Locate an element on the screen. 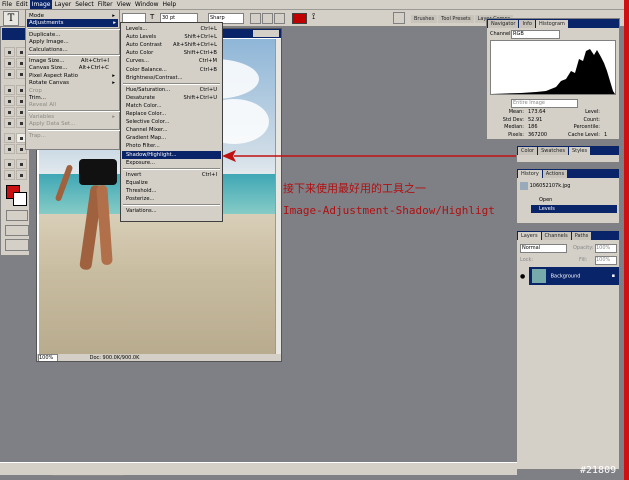 The width and height of the screenshot is (629, 480). stat-value: 173.64 is located at coordinates (537, 112).